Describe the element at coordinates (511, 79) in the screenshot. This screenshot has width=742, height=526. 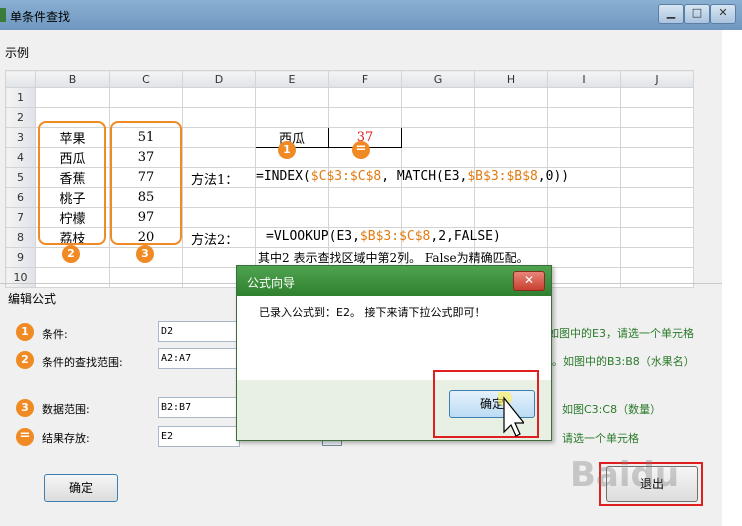
I see `col-header: H` at that location.